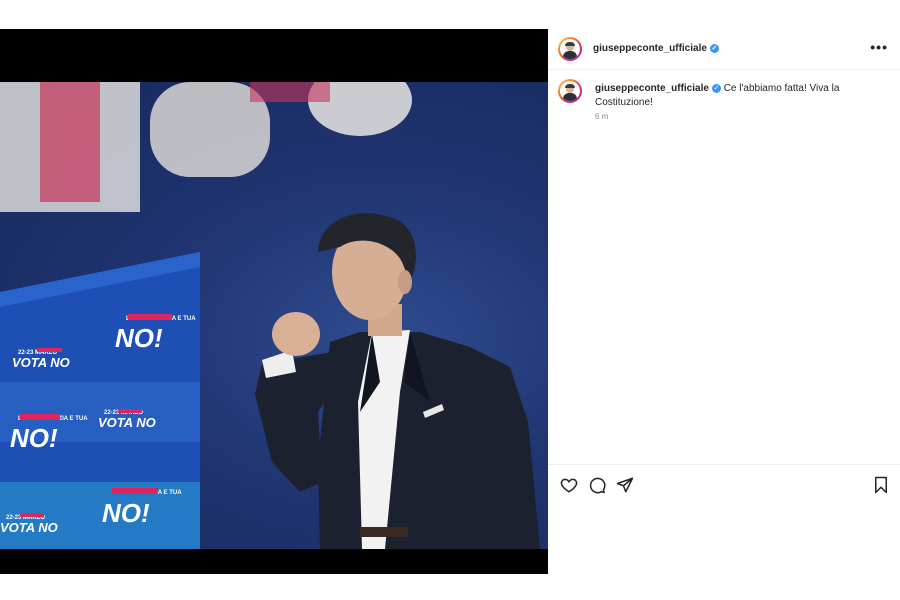  I want to click on sign-no-1: NO!, so click(139, 338).